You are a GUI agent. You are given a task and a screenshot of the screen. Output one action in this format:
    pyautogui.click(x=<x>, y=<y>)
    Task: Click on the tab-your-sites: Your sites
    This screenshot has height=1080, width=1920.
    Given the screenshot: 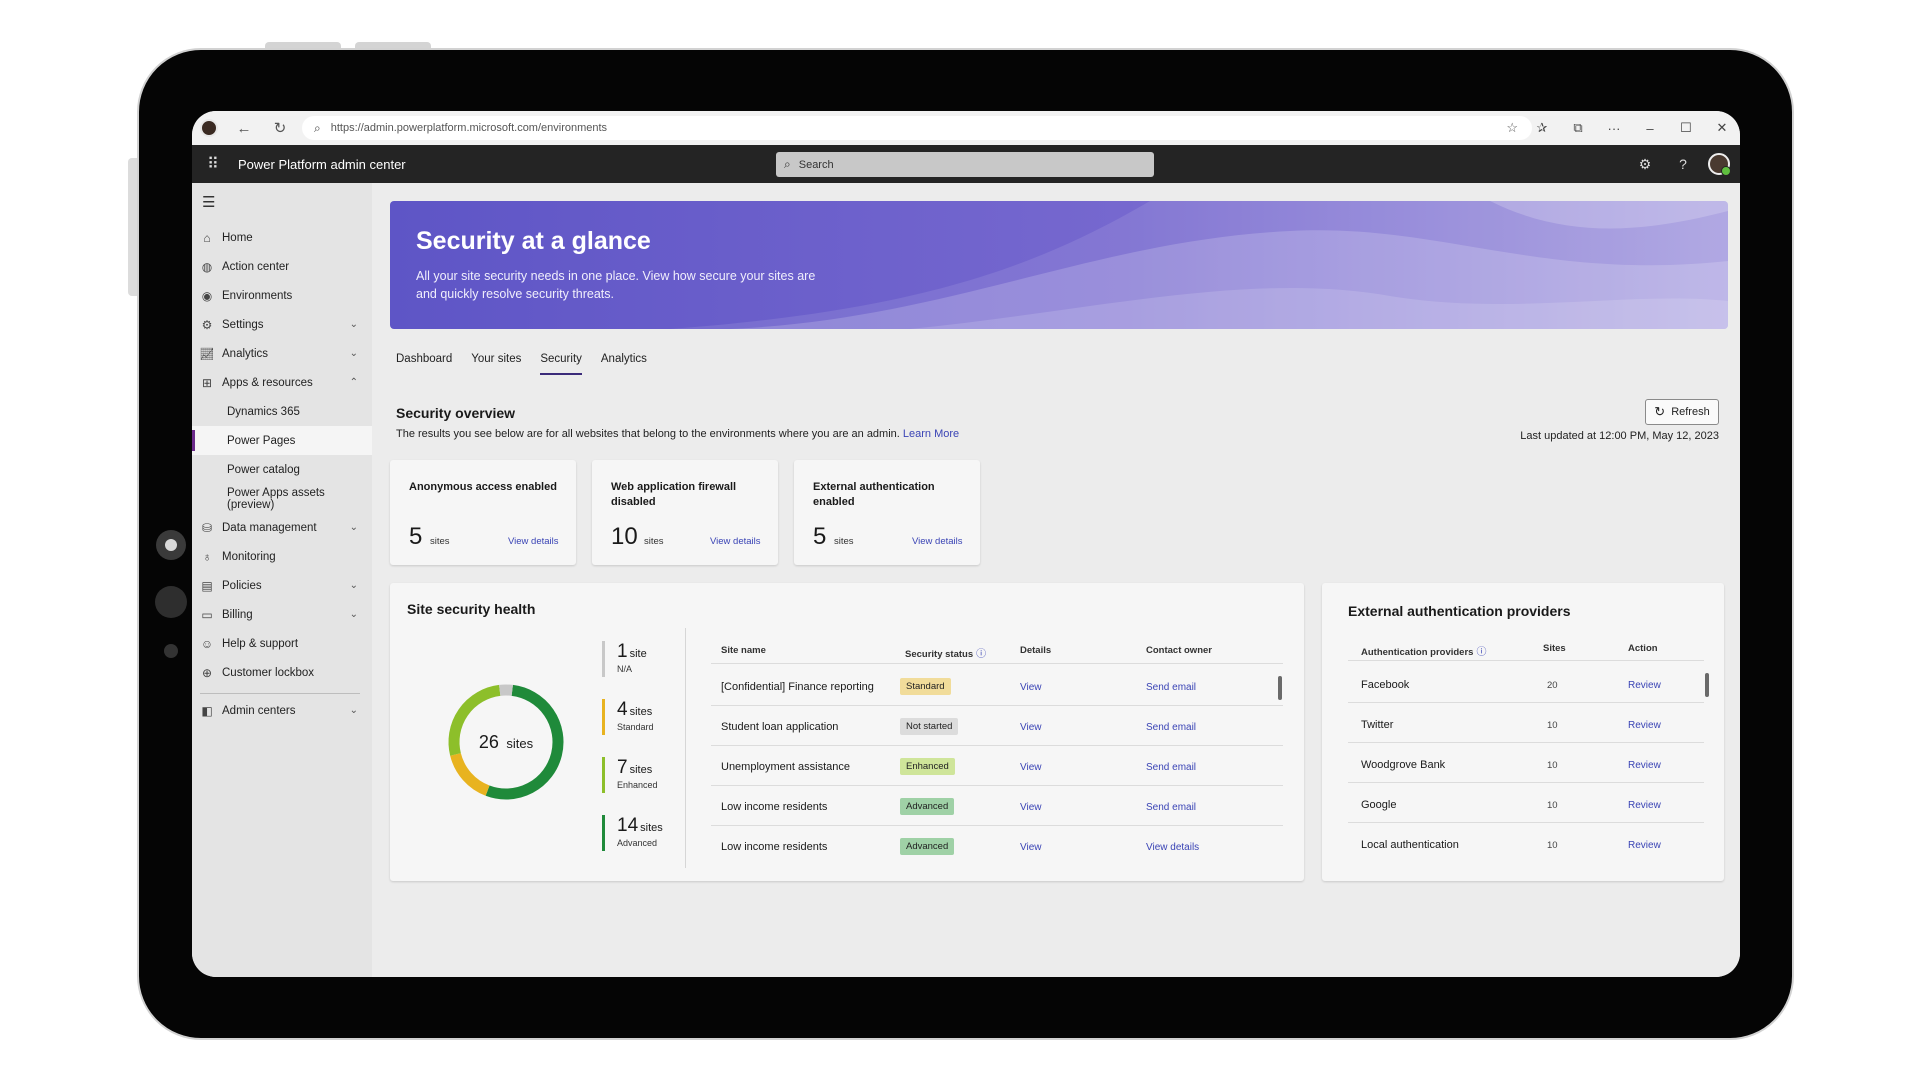 What is the action you would take?
    pyautogui.click(x=496, y=364)
    